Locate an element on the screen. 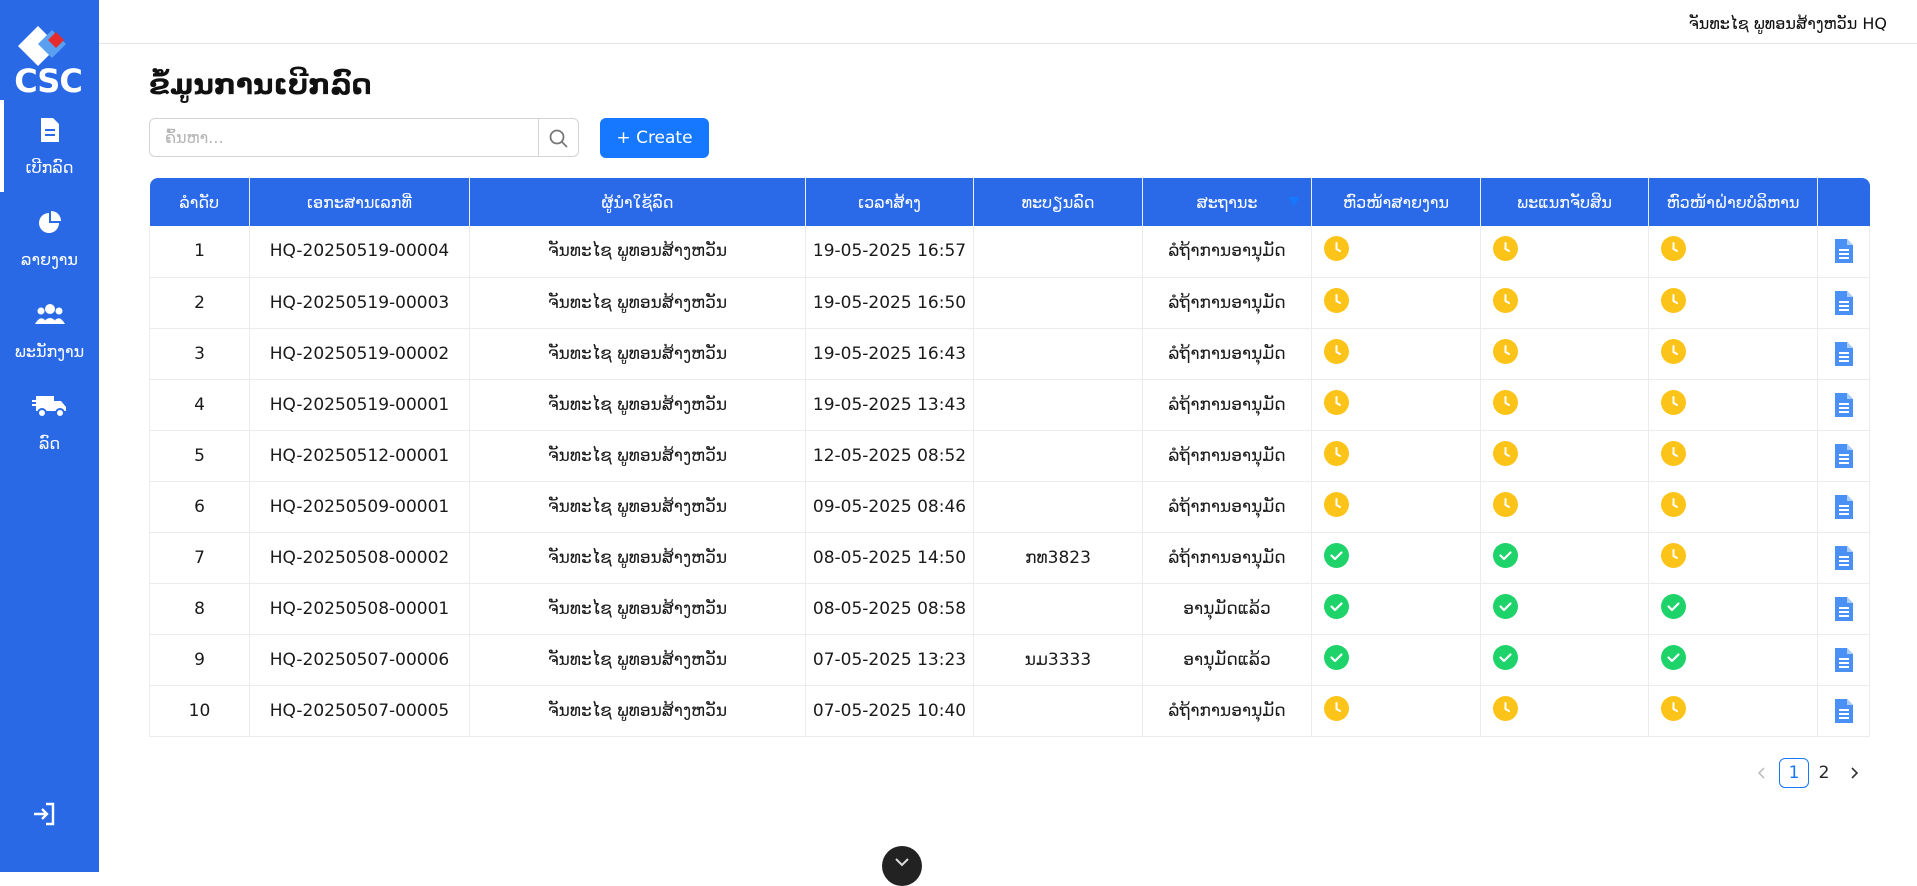 The height and width of the screenshot is (886, 1917). cell-no: 7 is located at coordinates (199, 558).